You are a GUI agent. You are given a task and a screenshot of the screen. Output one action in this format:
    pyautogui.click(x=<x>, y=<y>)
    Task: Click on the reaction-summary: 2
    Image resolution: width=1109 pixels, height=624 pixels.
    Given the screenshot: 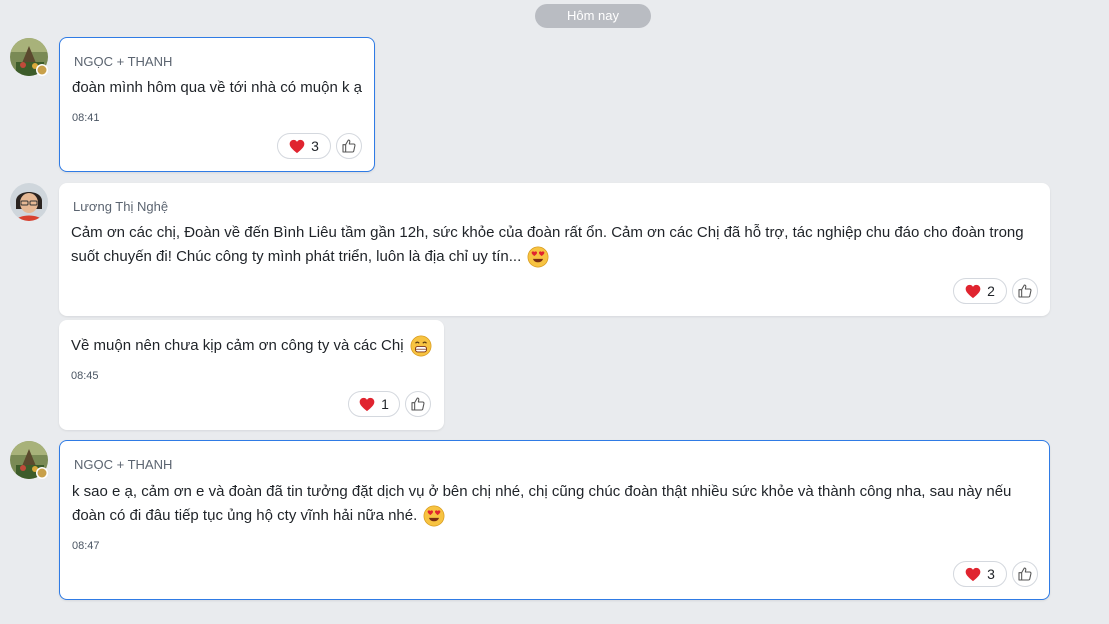 What is the action you would take?
    pyautogui.click(x=980, y=291)
    